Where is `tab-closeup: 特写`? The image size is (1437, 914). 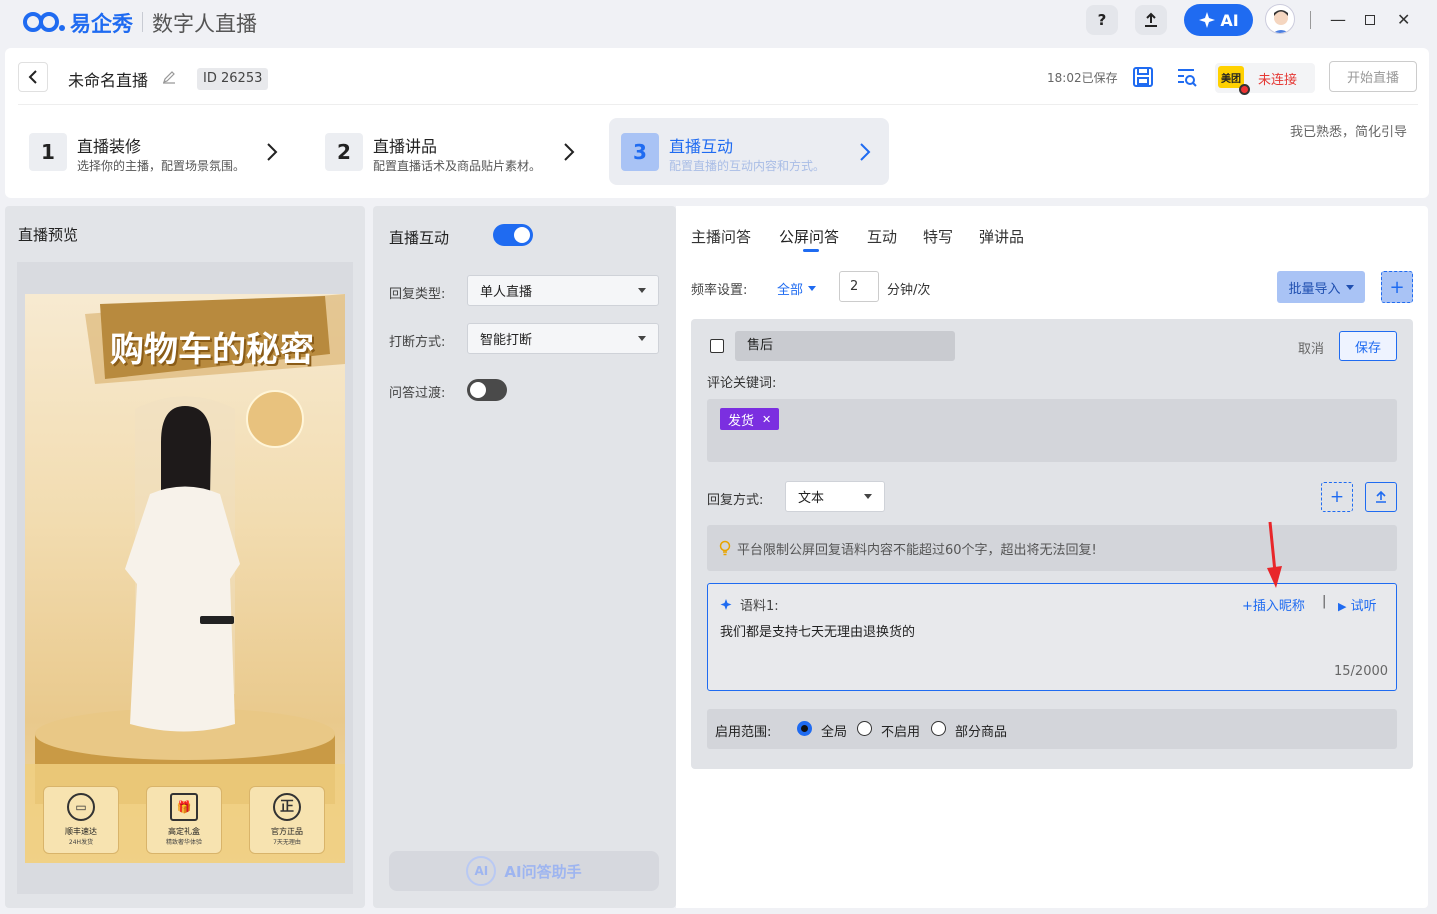 tab-closeup: 特写 is located at coordinates (938, 236).